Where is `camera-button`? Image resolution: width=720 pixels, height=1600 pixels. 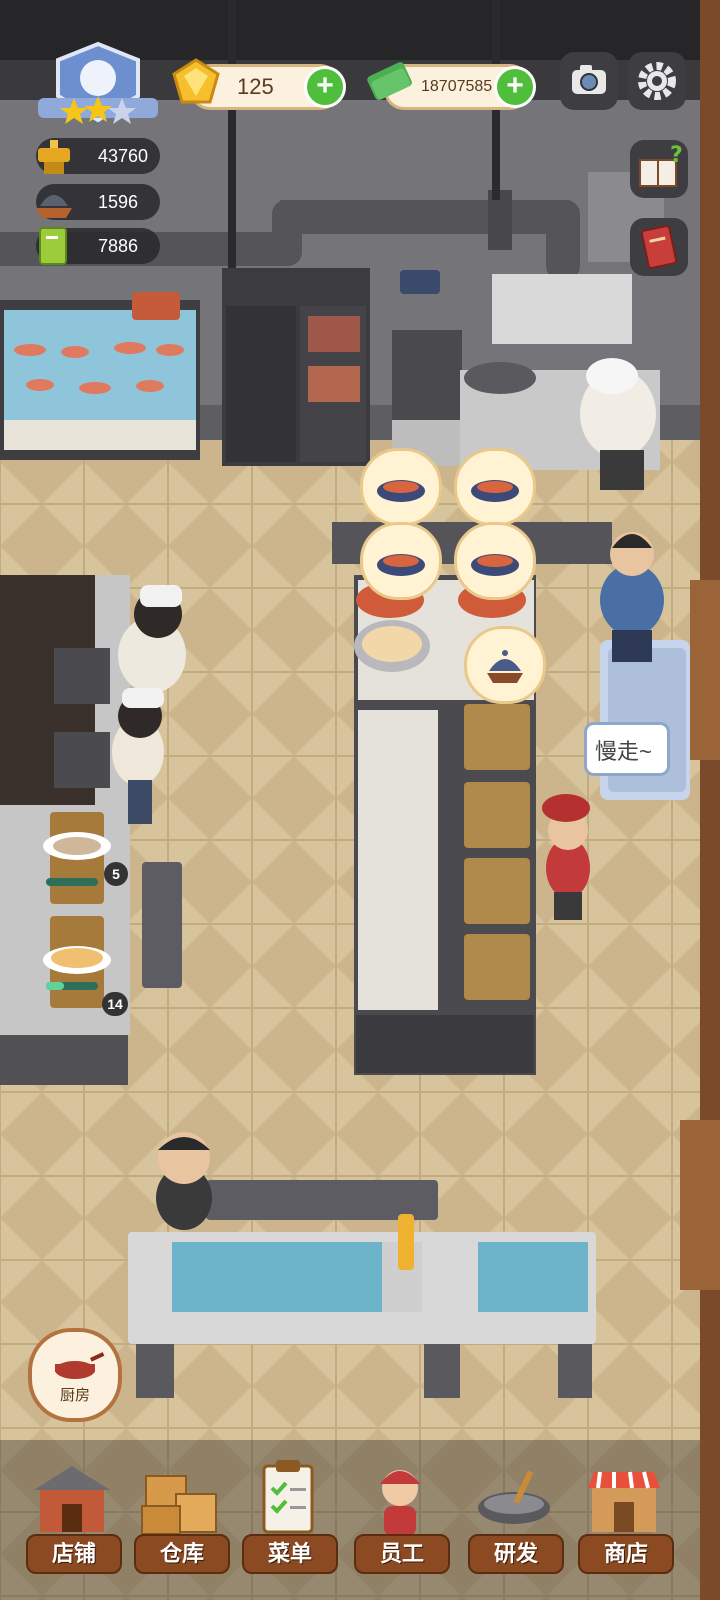
camera-button is located at coordinates (589, 81).